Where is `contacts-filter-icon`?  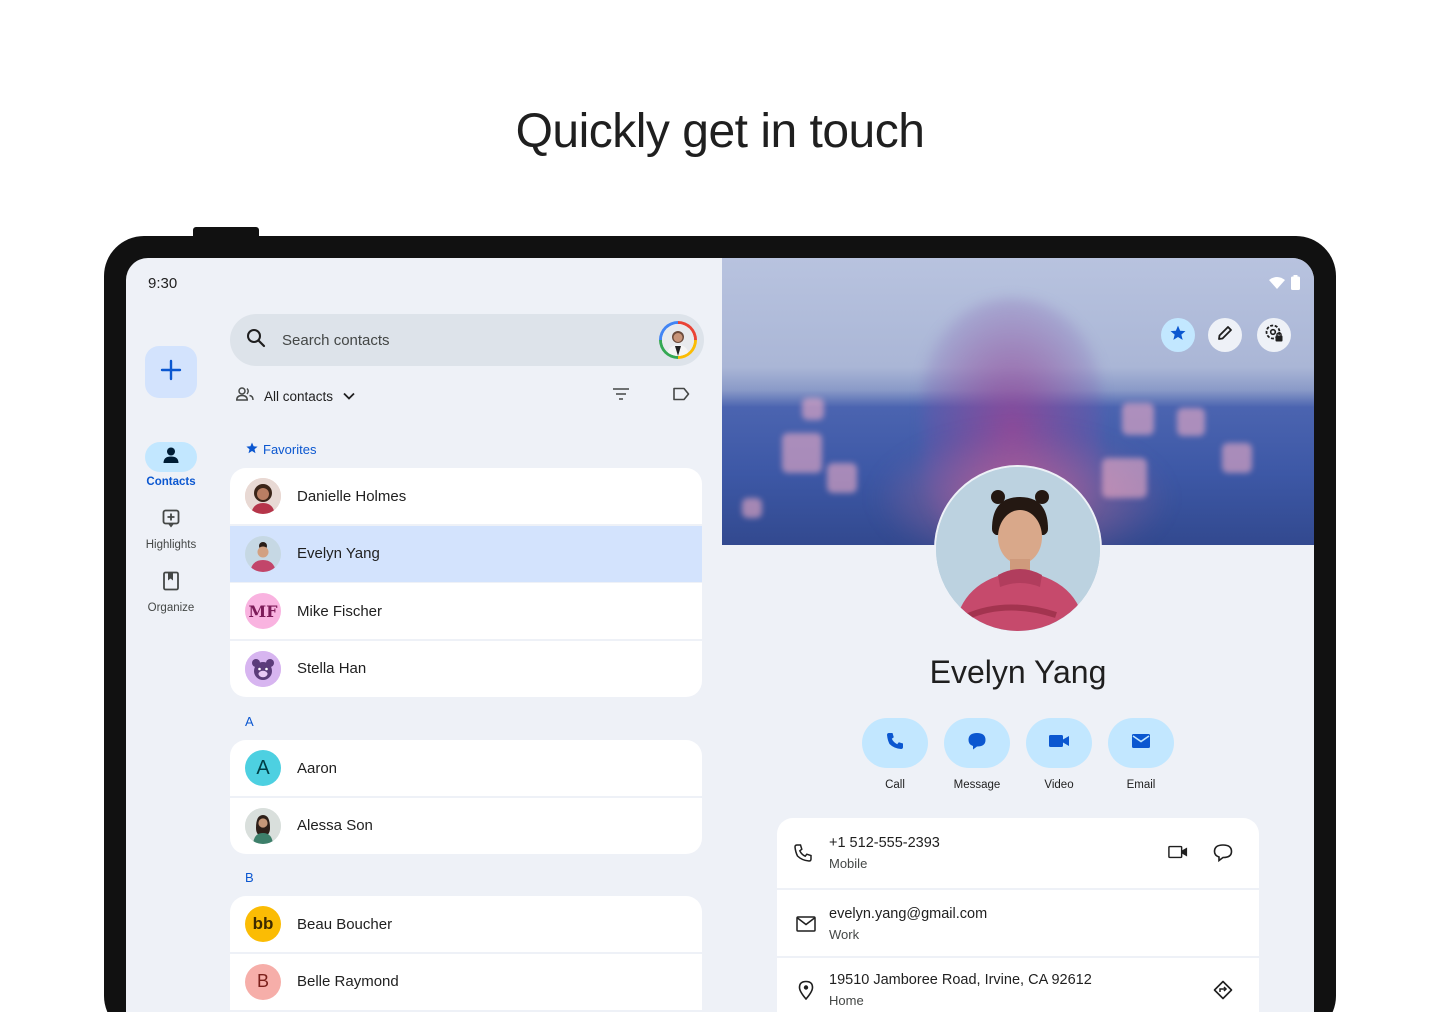
contacts-filter-icon is located at coordinates (245, 396).